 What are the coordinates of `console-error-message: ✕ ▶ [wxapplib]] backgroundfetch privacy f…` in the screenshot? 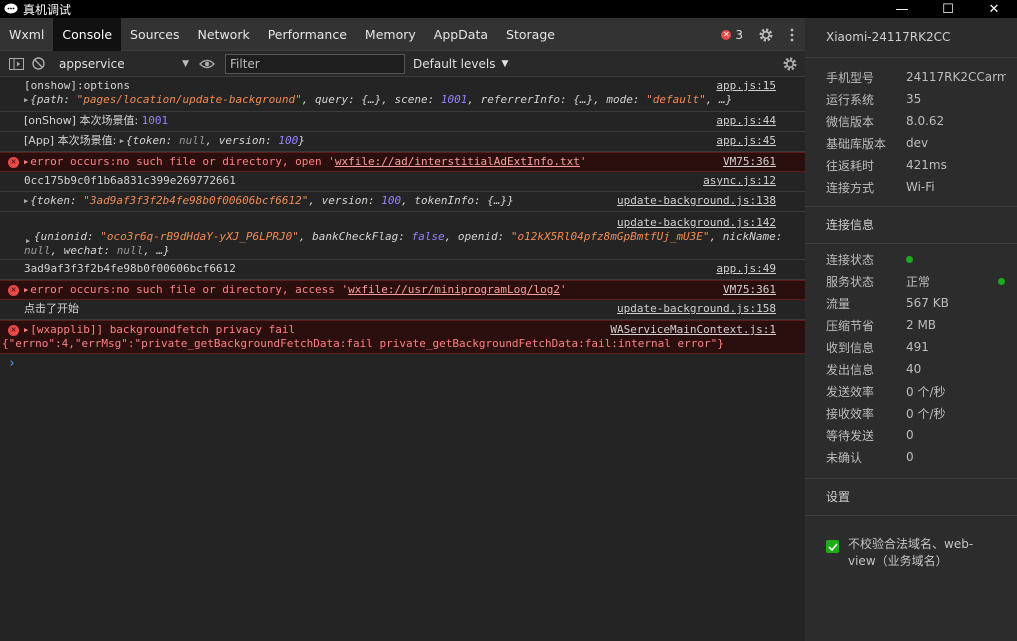 It's located at (402, 337).